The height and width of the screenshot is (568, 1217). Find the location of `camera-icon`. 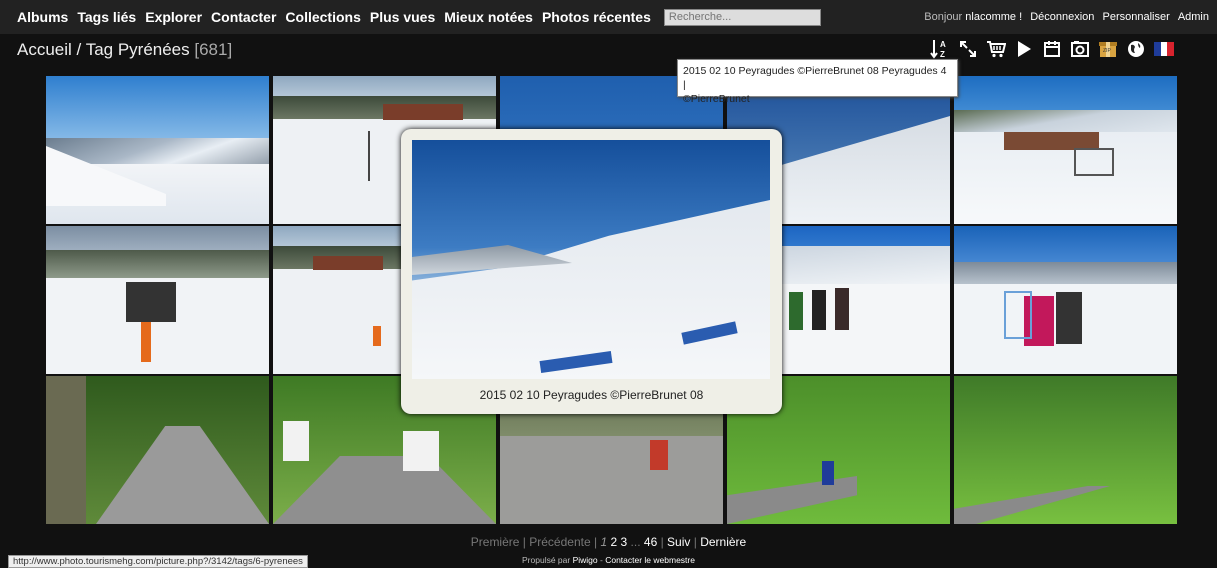

camera-icon is located at coordinates (1080, 49).